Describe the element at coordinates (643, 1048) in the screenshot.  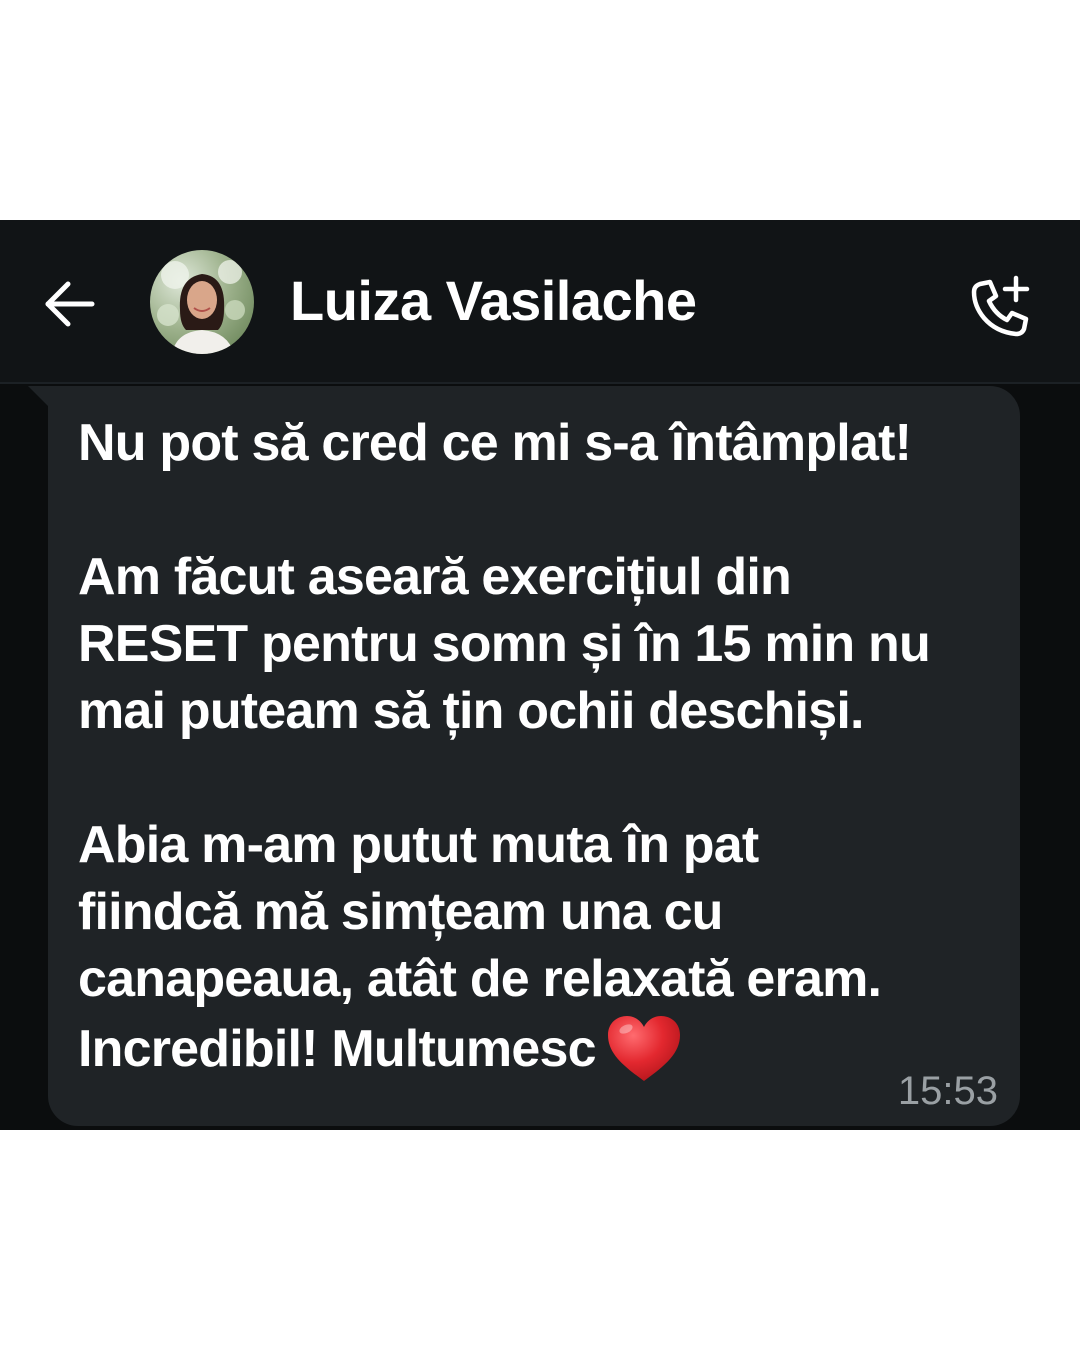
I see `heart-icon` at that location.